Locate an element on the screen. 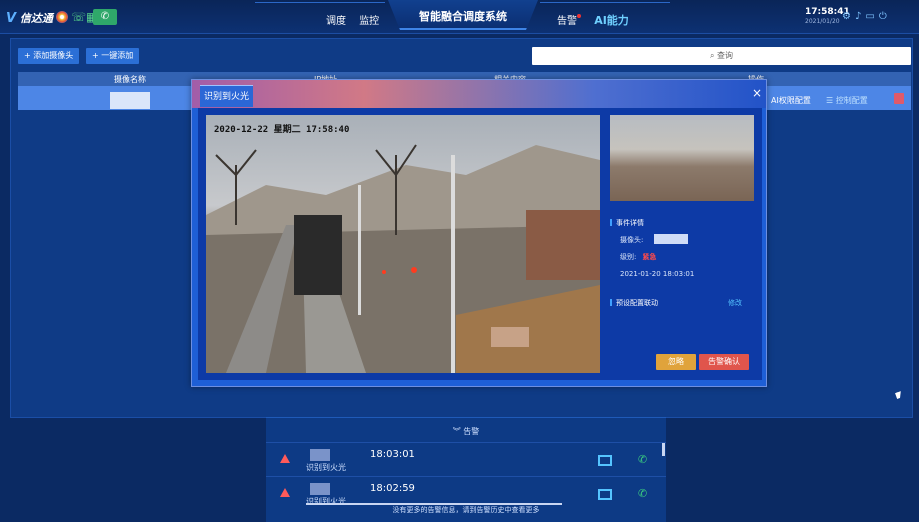  event-snapshot is located at coordinates (682, 158).